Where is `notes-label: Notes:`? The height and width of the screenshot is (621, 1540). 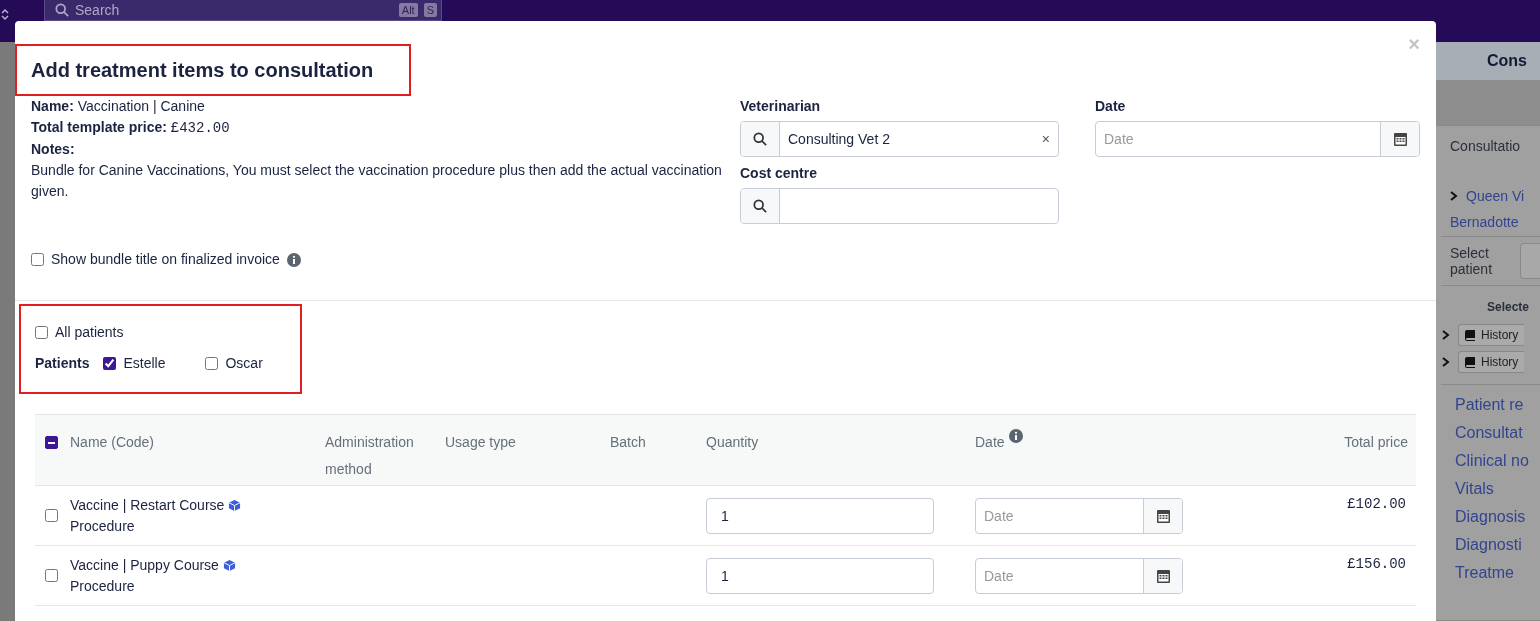 notes-label: Notes: is located at coordinates (53, 149).